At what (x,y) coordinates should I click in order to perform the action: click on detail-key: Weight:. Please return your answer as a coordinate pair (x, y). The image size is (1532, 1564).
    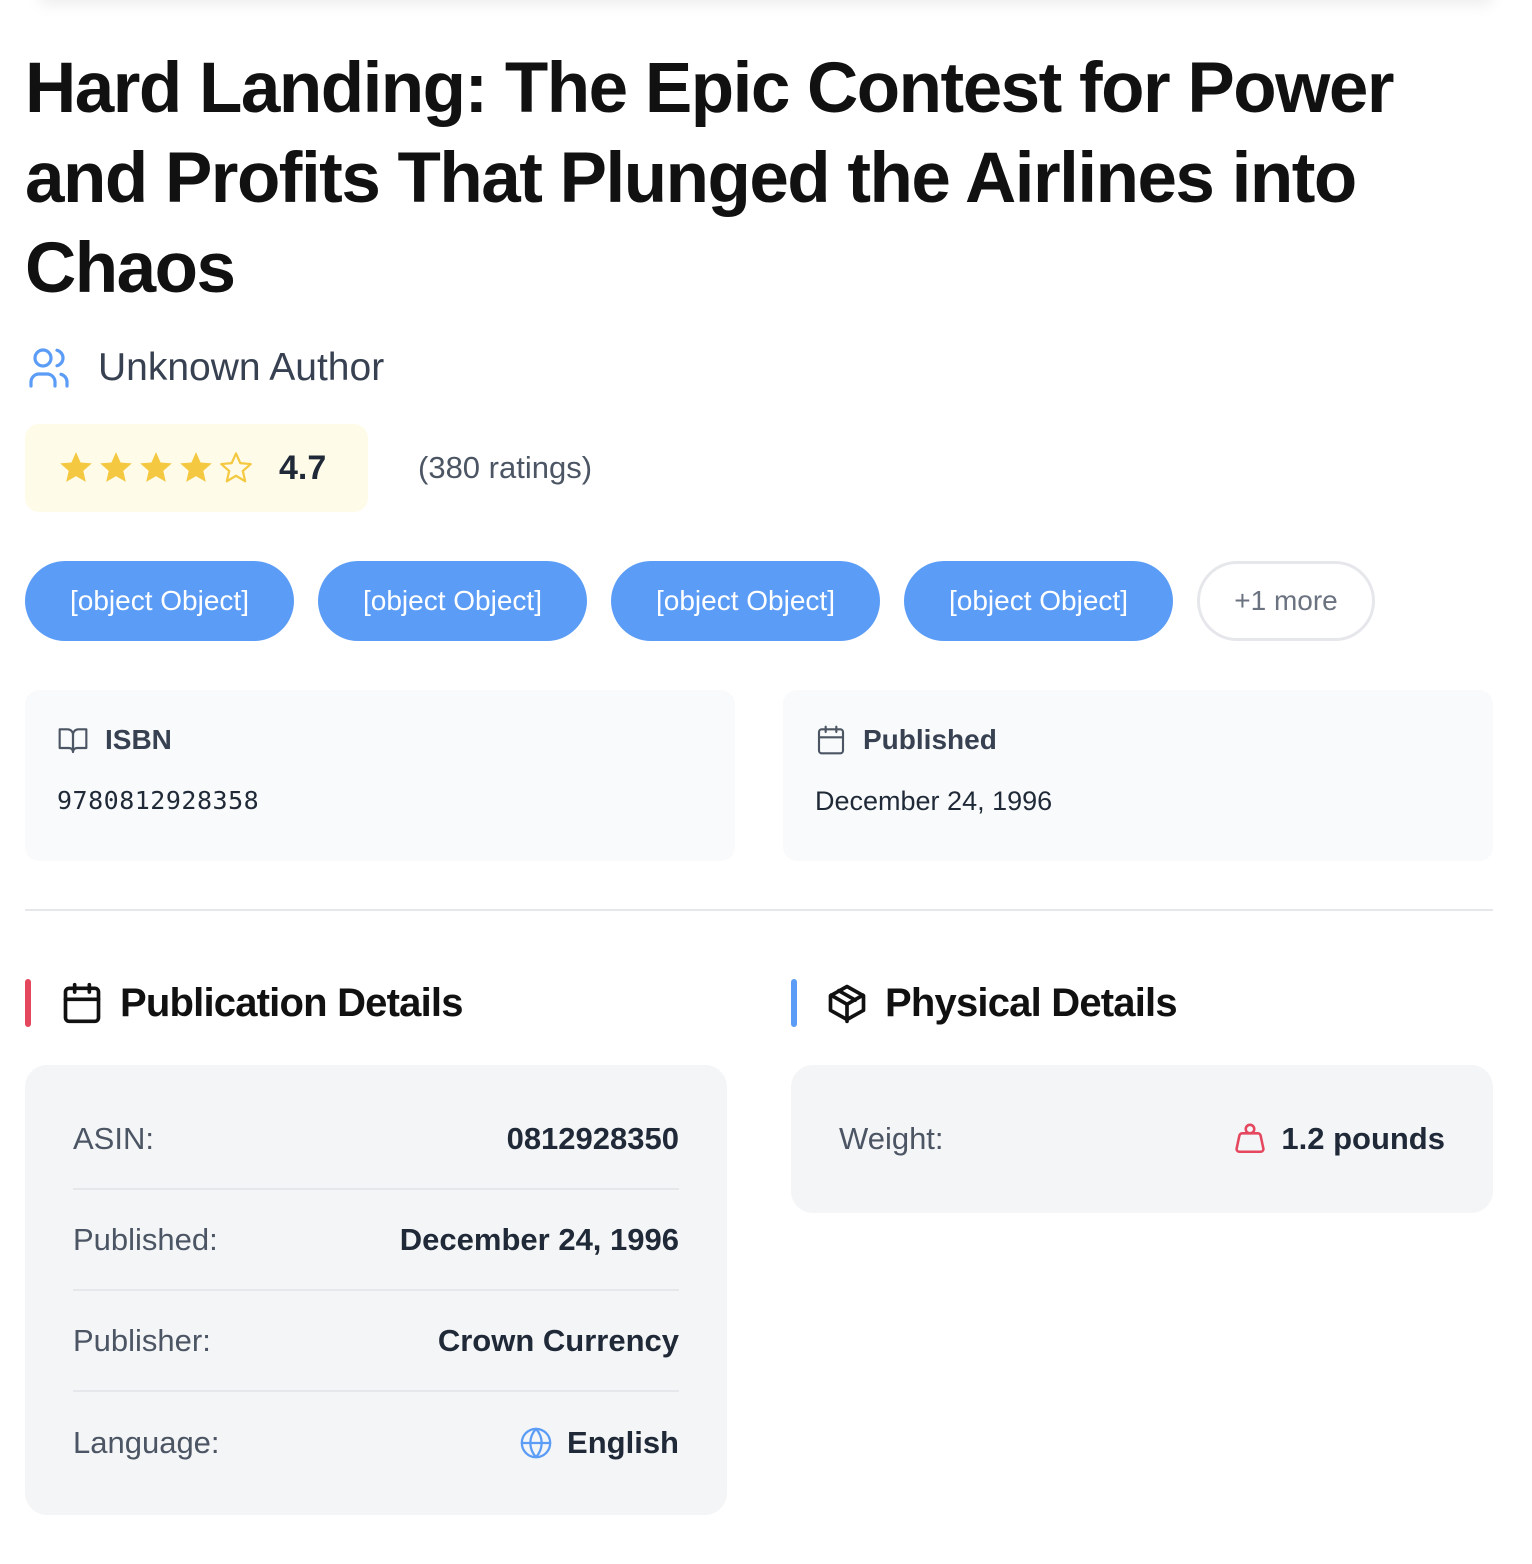
    Looking at the image, I should click on (891, 1138).